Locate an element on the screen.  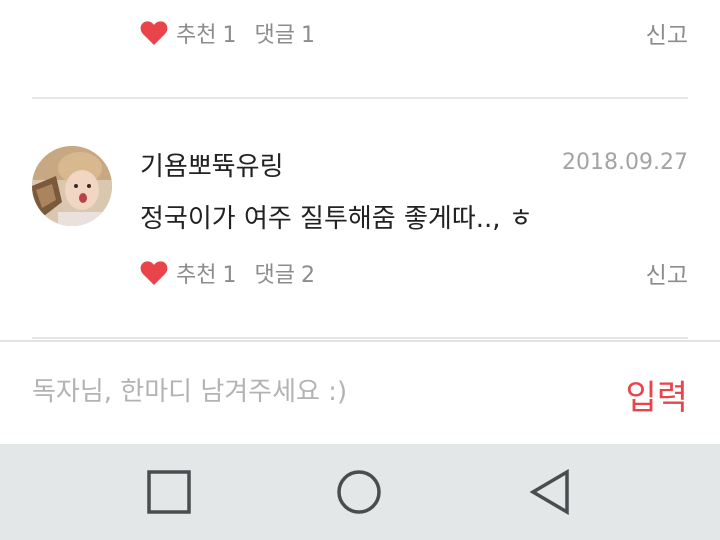
home-button is located at coordinates (359, 492).